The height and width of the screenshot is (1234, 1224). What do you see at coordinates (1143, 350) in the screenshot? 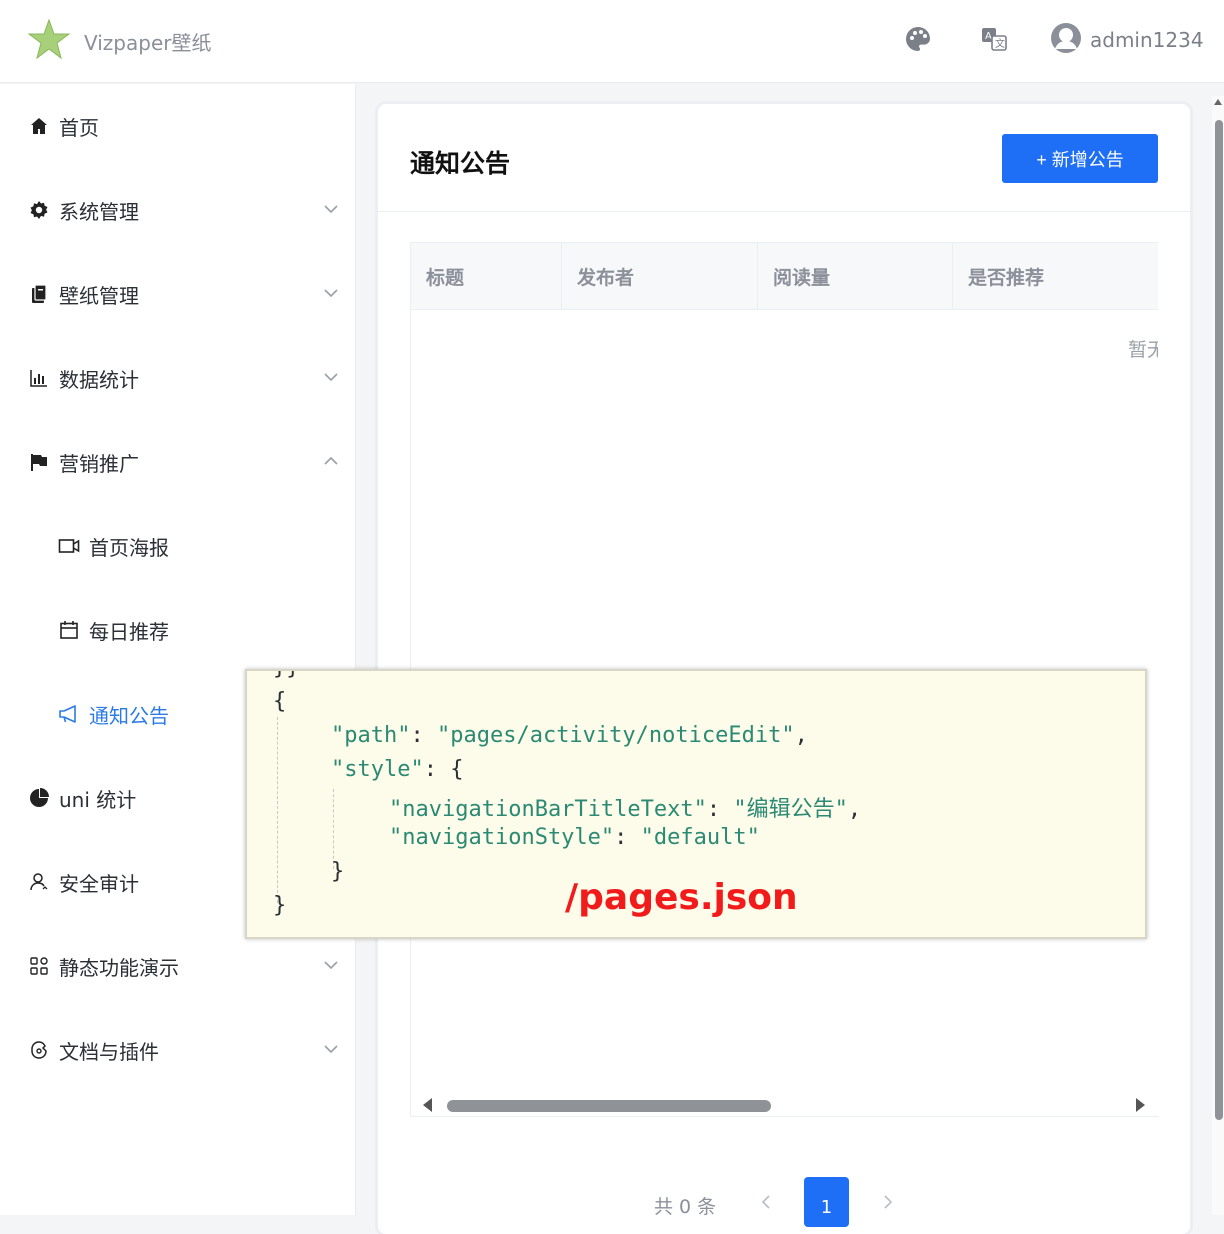
I see `empty-text: 暂无` at bounding box center [1143, 350].